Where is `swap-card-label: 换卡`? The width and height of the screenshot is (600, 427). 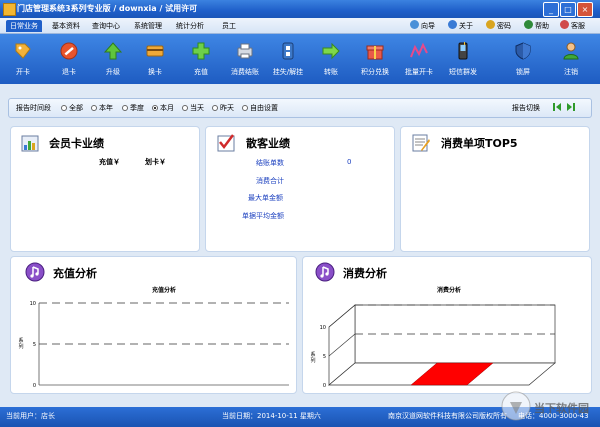
swap-card-label: 换卡 is located at coordinates (155, 72).